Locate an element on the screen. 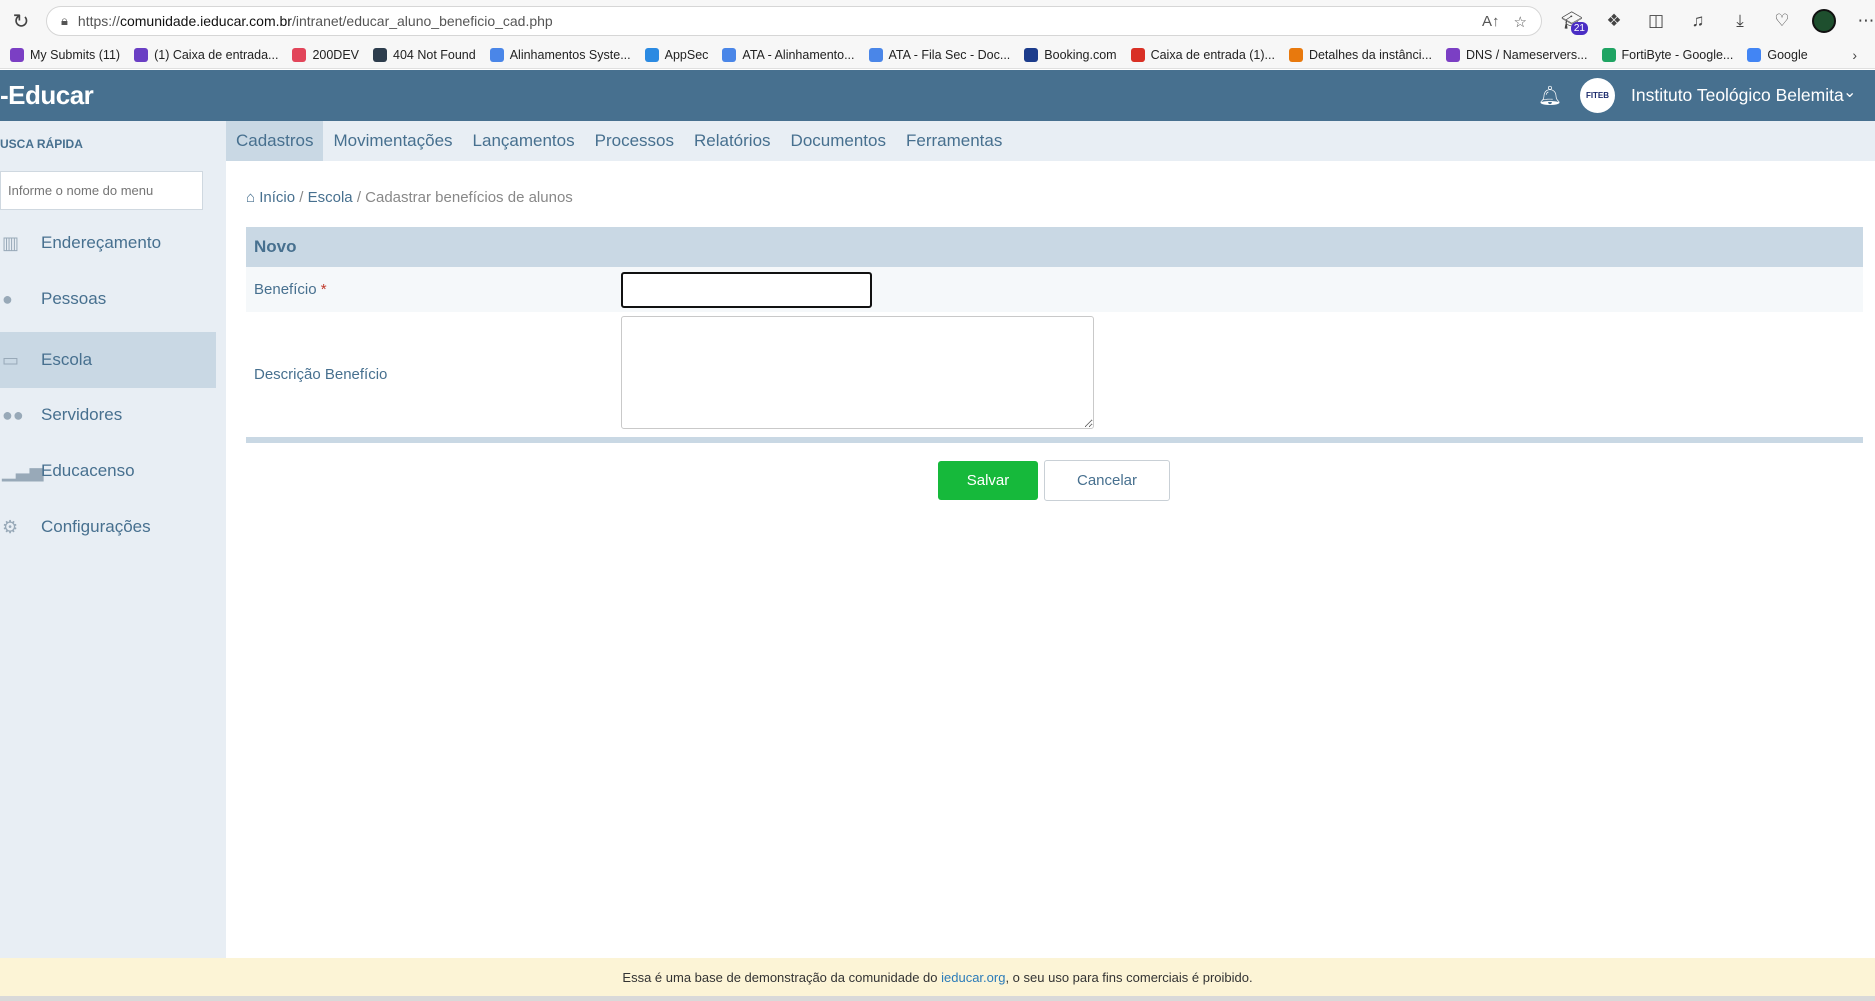  extensions-puzzle-icon: ❖ is located at coordinates (1614, 21).